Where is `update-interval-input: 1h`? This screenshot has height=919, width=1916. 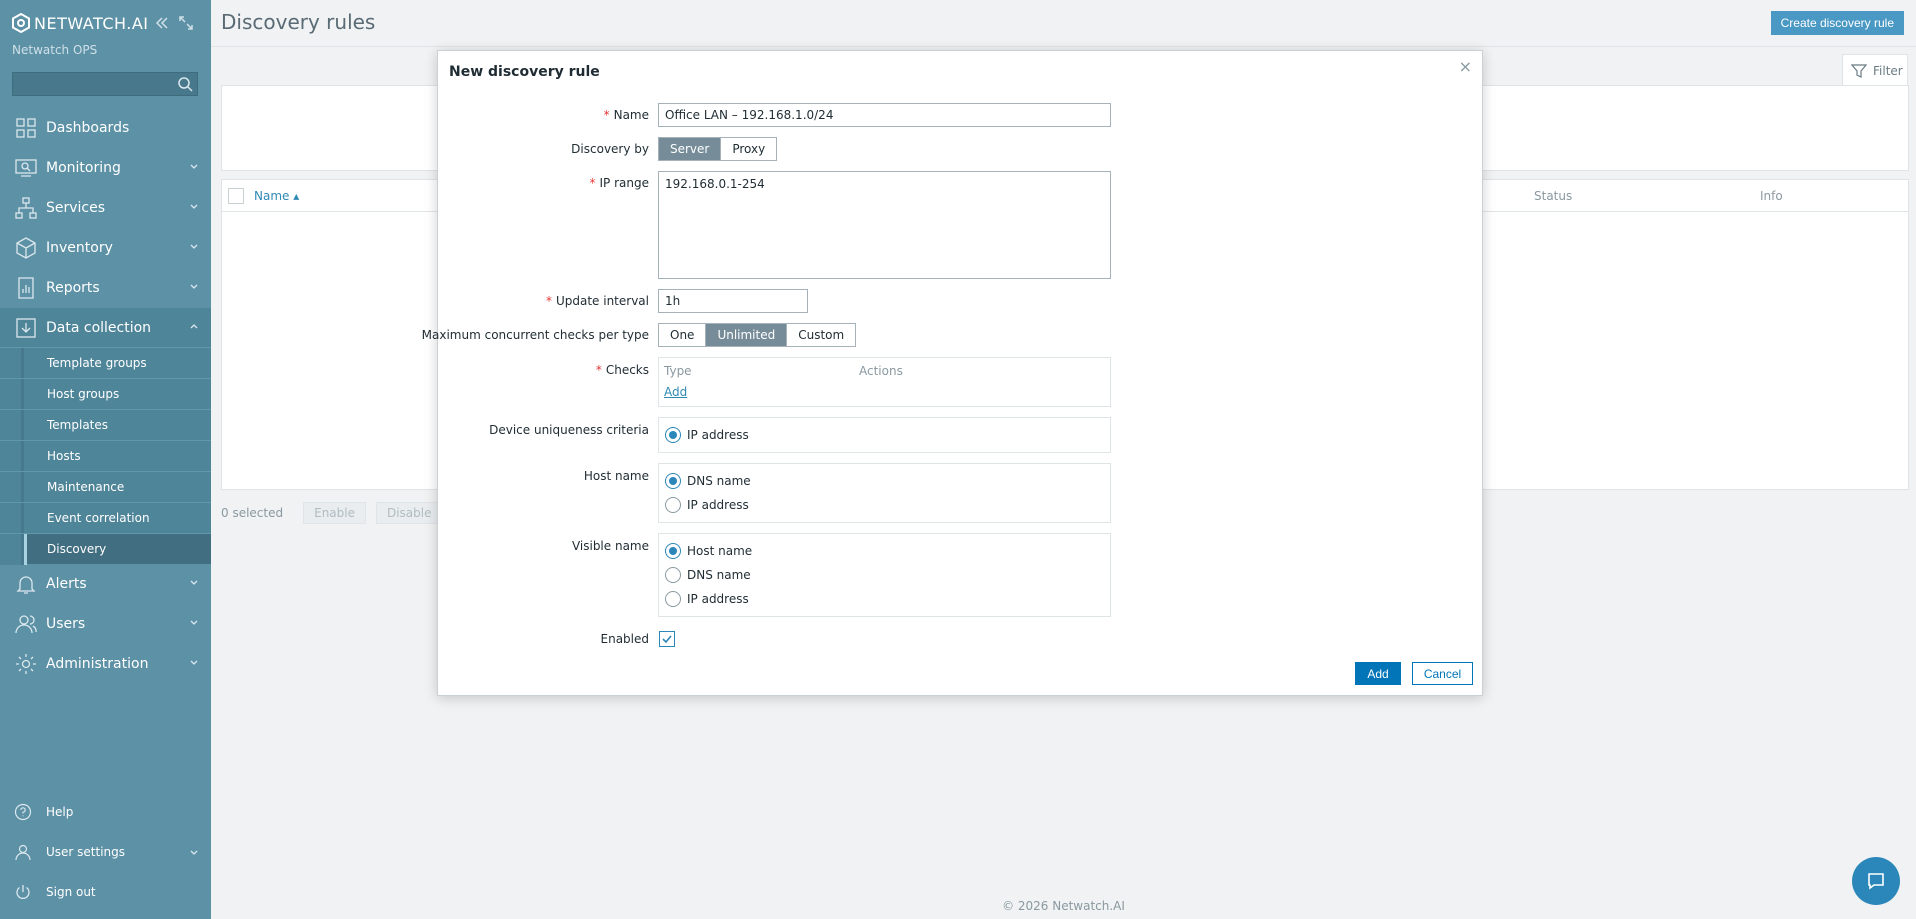 update-interval-input: 1h is located at coordinates (733, 301).